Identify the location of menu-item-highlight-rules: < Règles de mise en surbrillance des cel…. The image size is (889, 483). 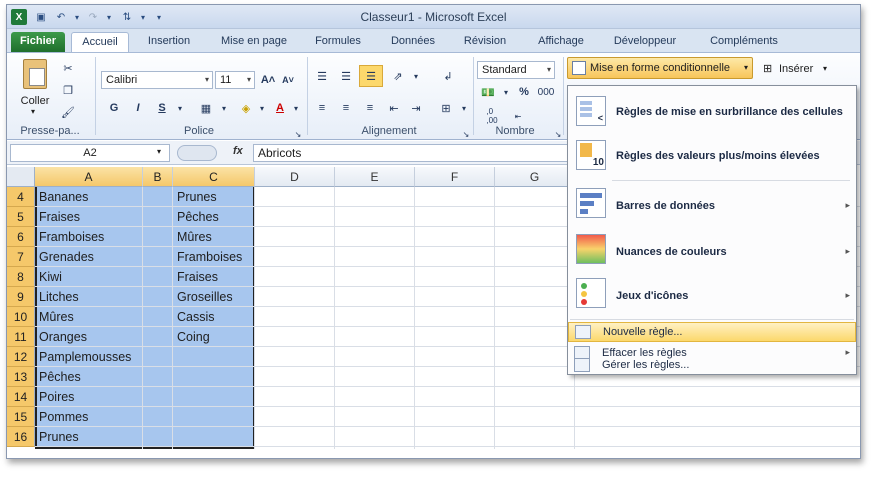
(712, 112).